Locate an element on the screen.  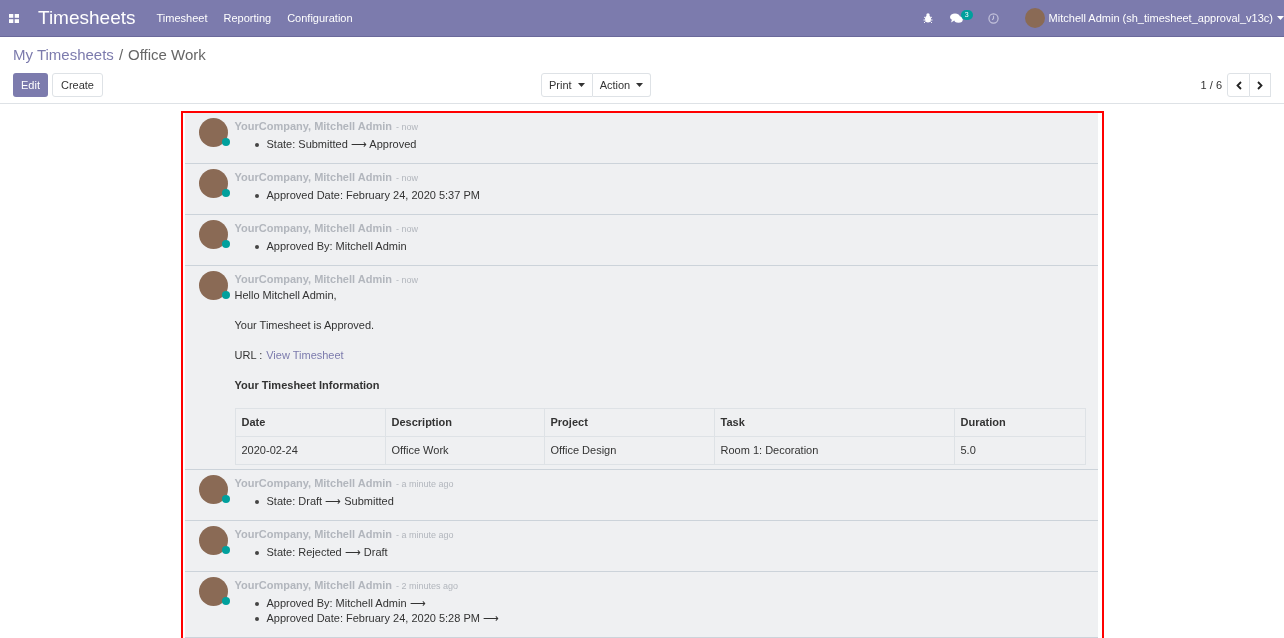
apps-grid-icon is located at coordinates (14, 18).